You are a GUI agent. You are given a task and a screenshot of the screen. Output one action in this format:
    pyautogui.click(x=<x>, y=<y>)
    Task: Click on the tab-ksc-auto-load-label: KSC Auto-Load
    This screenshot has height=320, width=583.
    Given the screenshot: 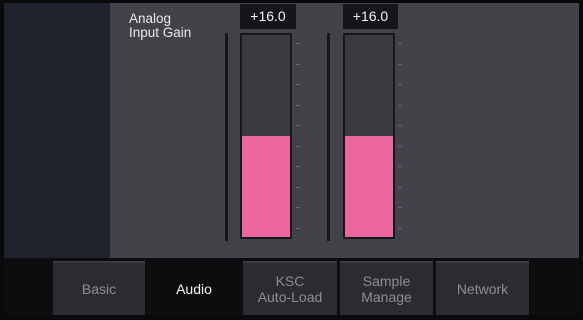 What is the action you would take?
    pyautogui.click(x=290, y=289)
    